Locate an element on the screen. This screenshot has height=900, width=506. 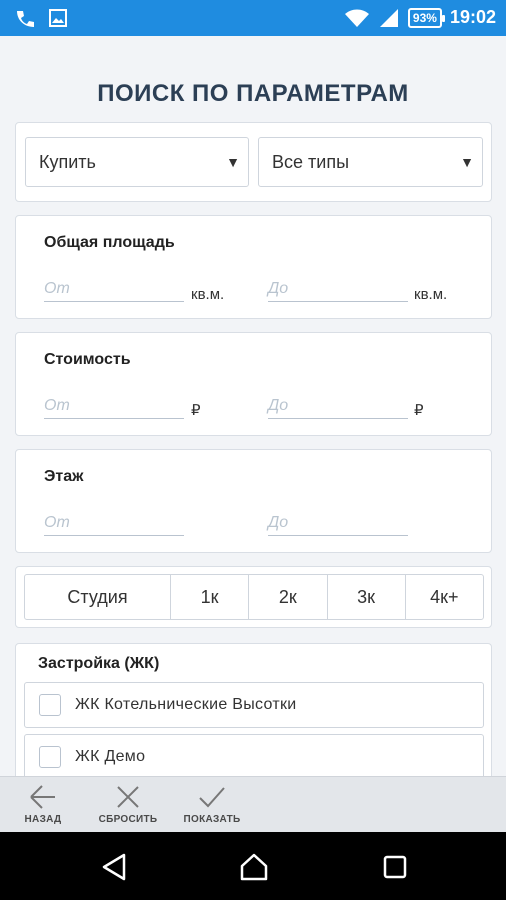
price-card: Стоимость От ₽ До ₽ is located at coordinates (253, 384).